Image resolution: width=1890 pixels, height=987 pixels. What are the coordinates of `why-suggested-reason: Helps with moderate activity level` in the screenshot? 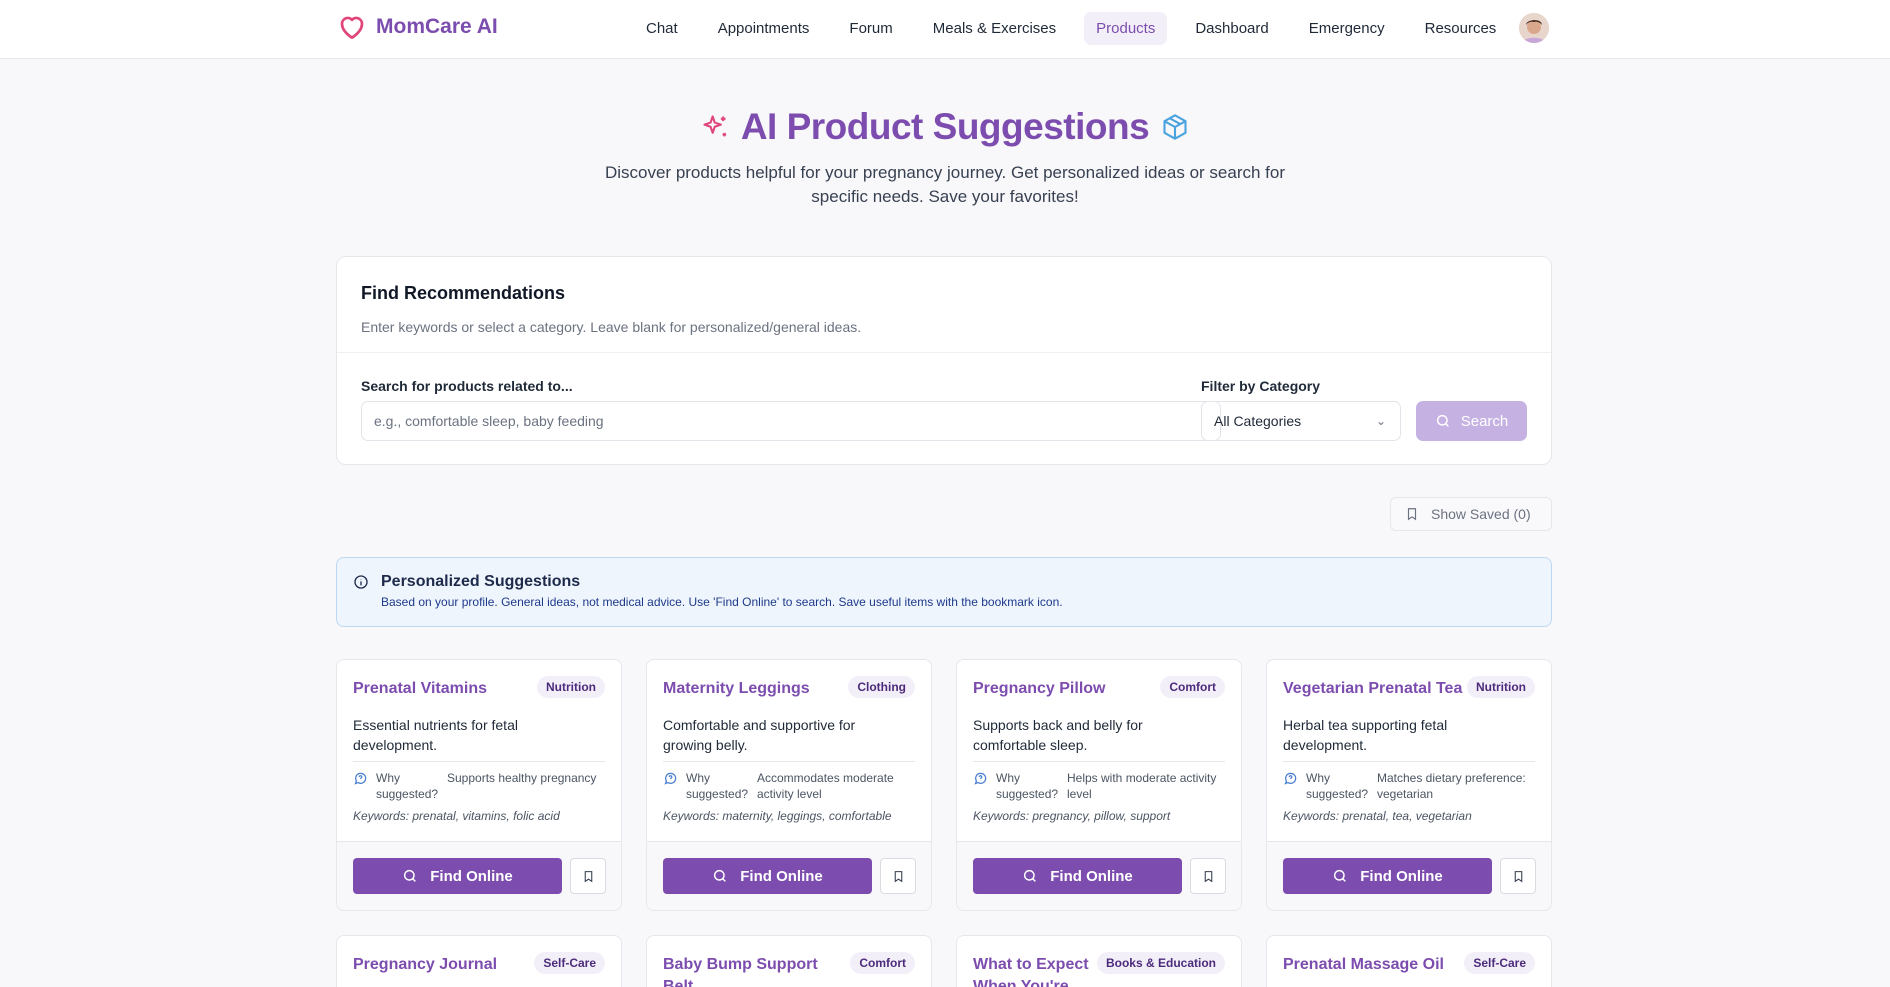 It's located at (1142, 786).